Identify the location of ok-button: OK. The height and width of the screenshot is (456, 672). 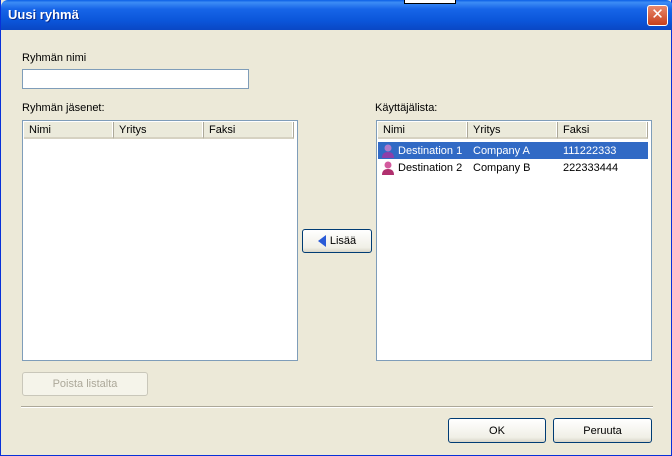
(497, 430).